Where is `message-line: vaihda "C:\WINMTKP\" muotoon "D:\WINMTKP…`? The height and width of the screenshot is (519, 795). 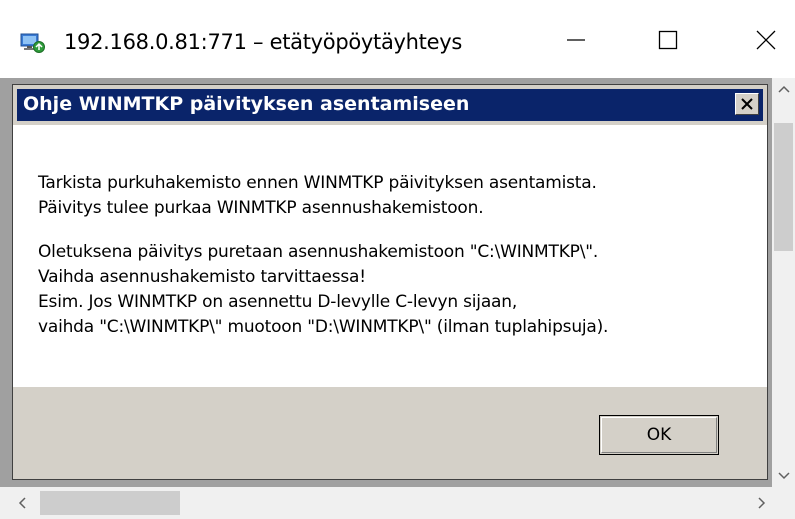 message-line: vaihda "C:\WINMTKP\" muotoon "D:\WINMTKP… is located at coordinates (323, 327).